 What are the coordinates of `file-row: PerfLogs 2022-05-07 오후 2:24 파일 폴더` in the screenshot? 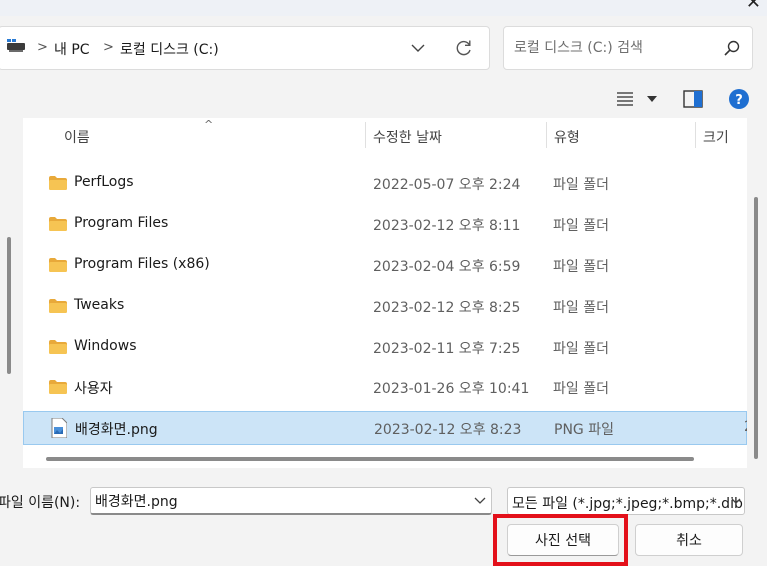 It's located at (385, 184).